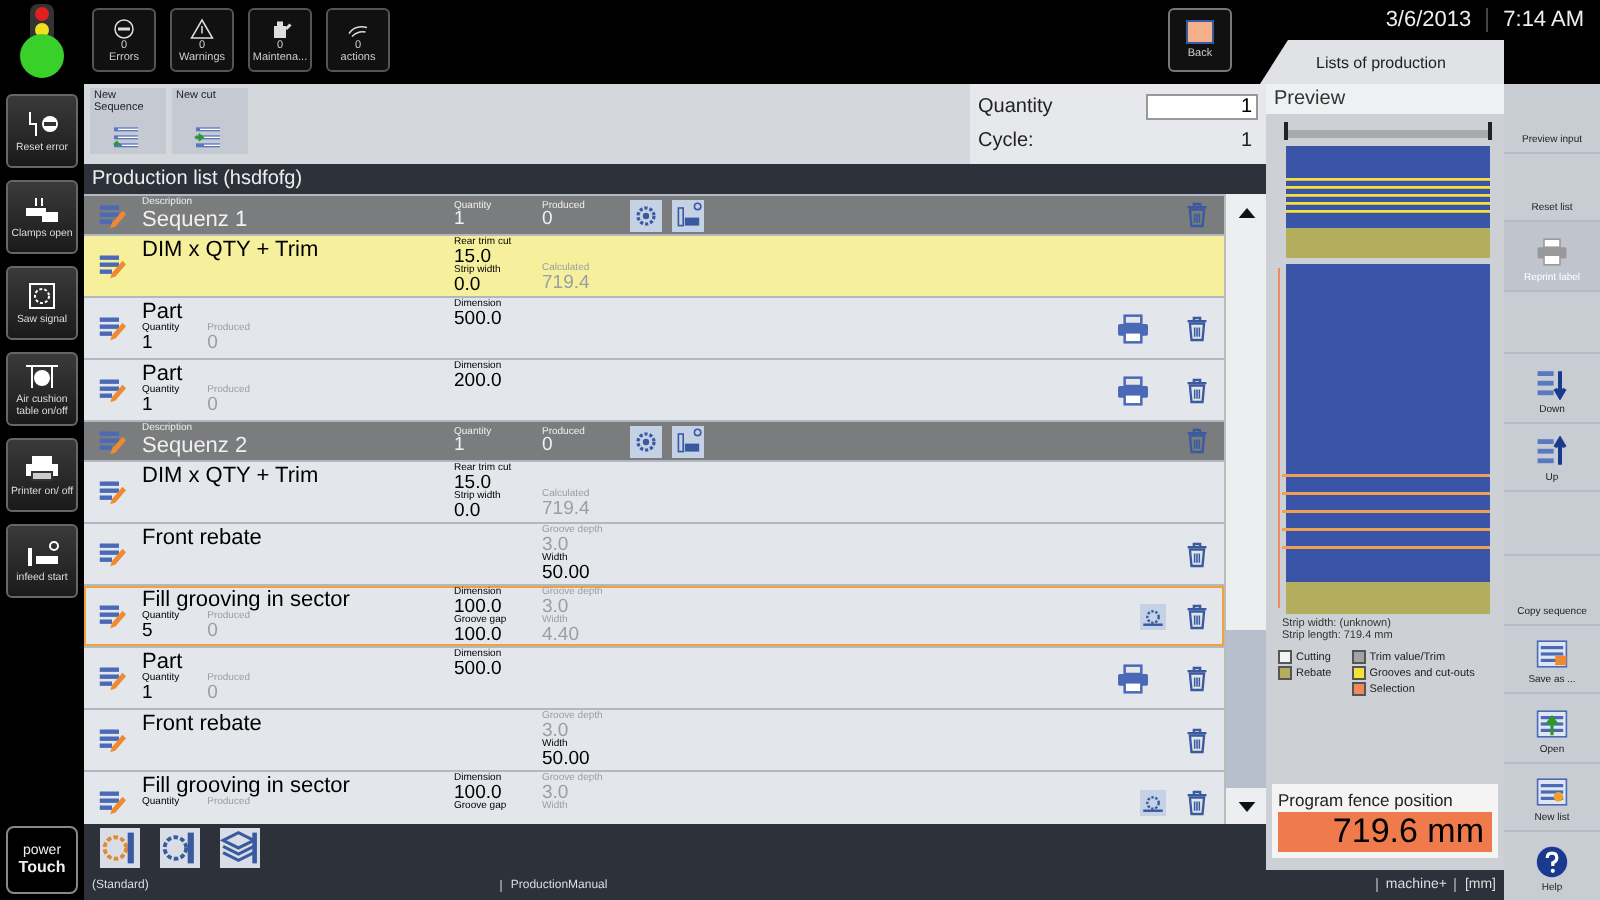  Describe the element at coordinates (240, 847) in the screenshot. I see `layers-icon` at that location.